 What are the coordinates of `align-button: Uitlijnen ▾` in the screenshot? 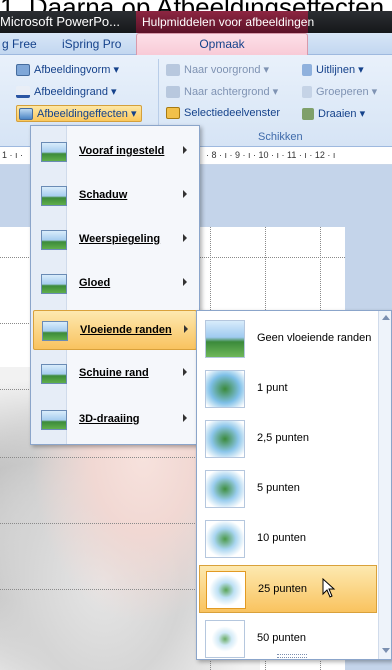 It's located at (333, 69).